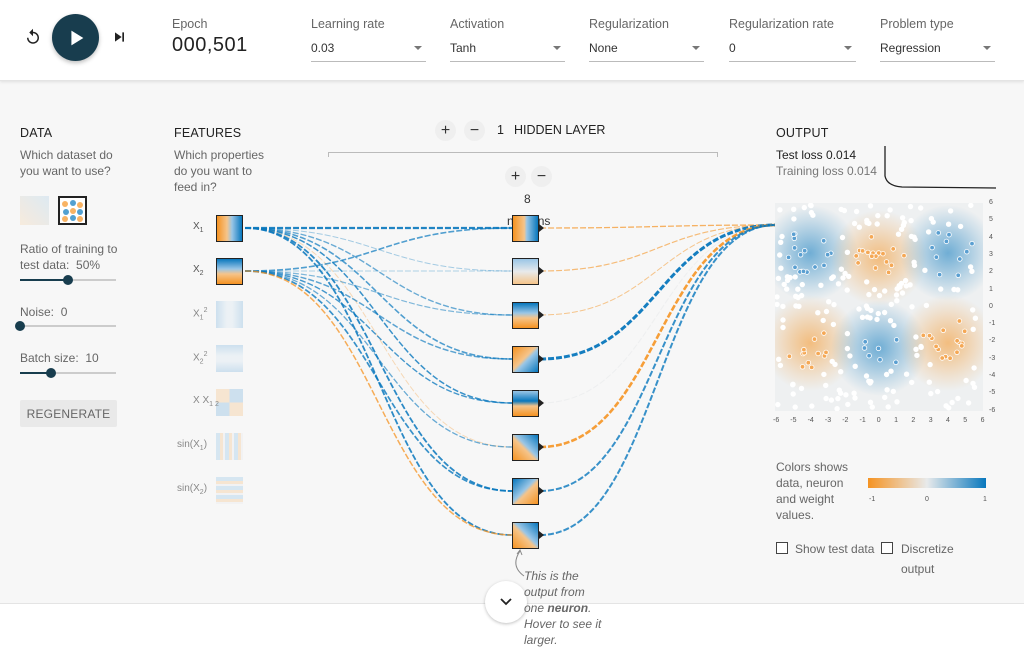 Image resolution: width=1024 pixels, height=659 pixels. What do you see at coordinates (229, 314) in the screenshot?
I see `feature-3-toggle` at bounding box center [229, 314].